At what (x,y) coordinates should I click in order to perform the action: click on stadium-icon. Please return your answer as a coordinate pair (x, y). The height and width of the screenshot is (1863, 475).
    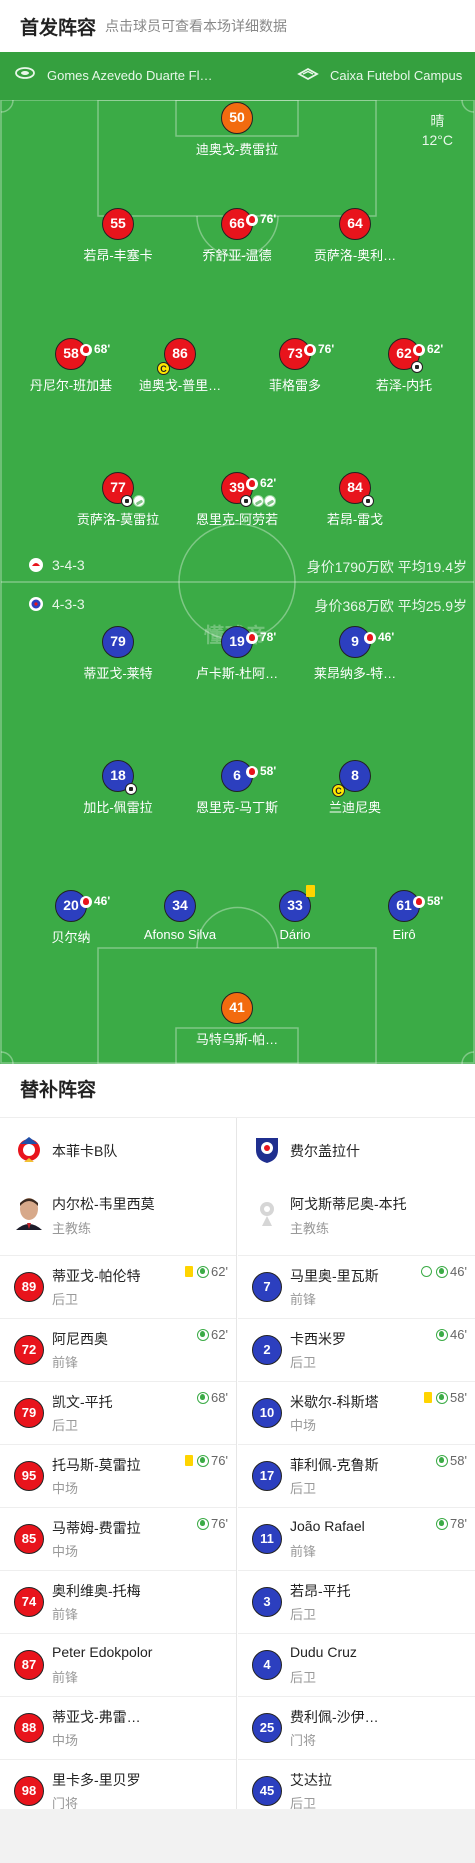
    Looking at the image, I should click on (25, 73).